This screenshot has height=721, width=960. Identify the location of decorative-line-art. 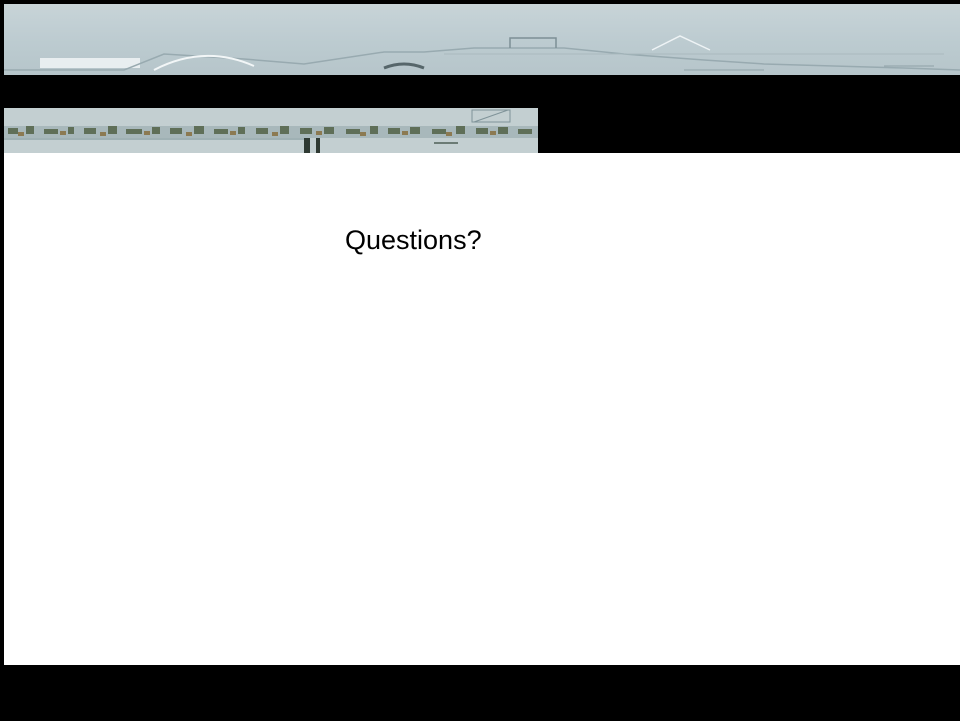
(482, 53).